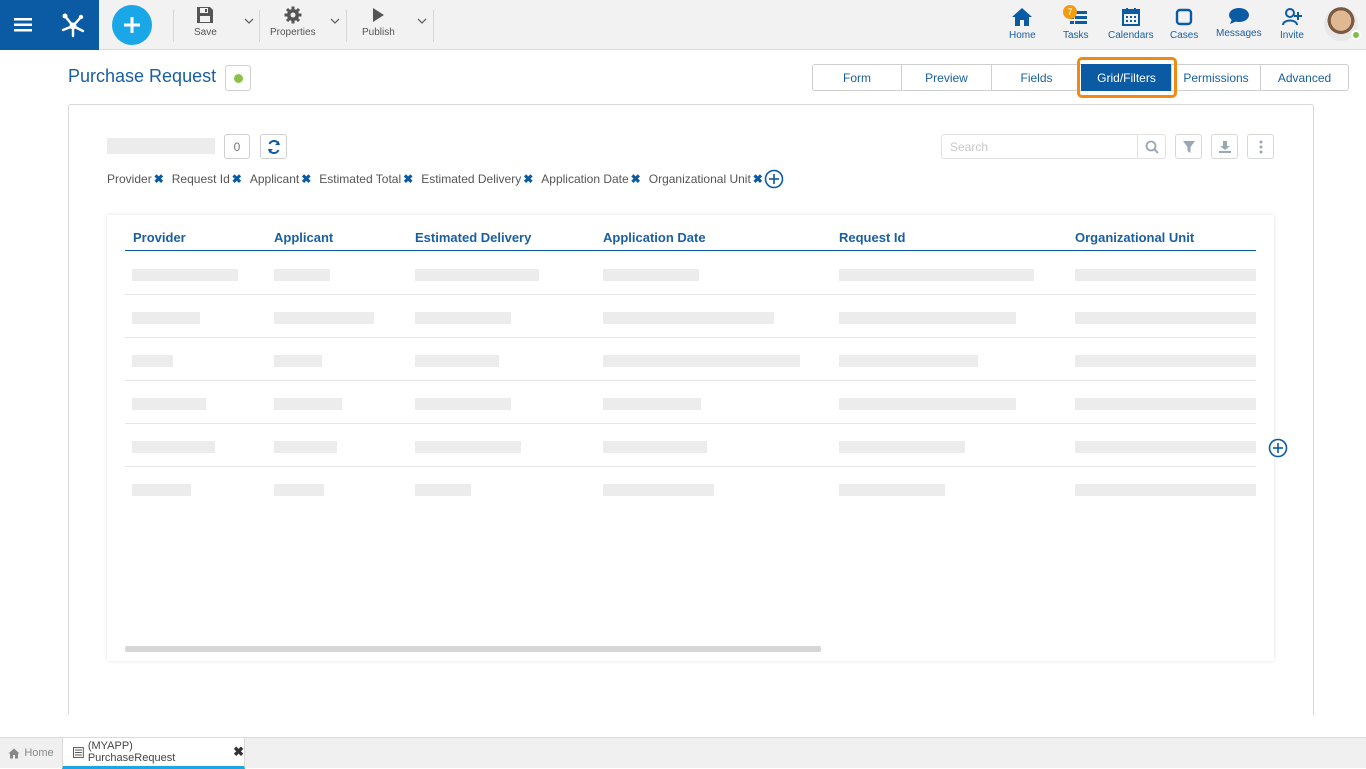  Describe the element at coordinates (473, 237) in the screenshot. I see `column-header-estimated-delivery: Estimated Delivery` at that location.